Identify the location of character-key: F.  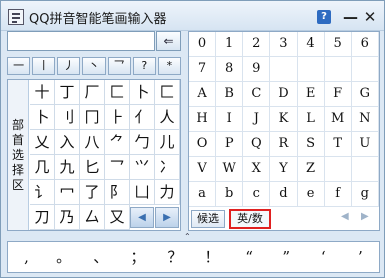
(338, 94).